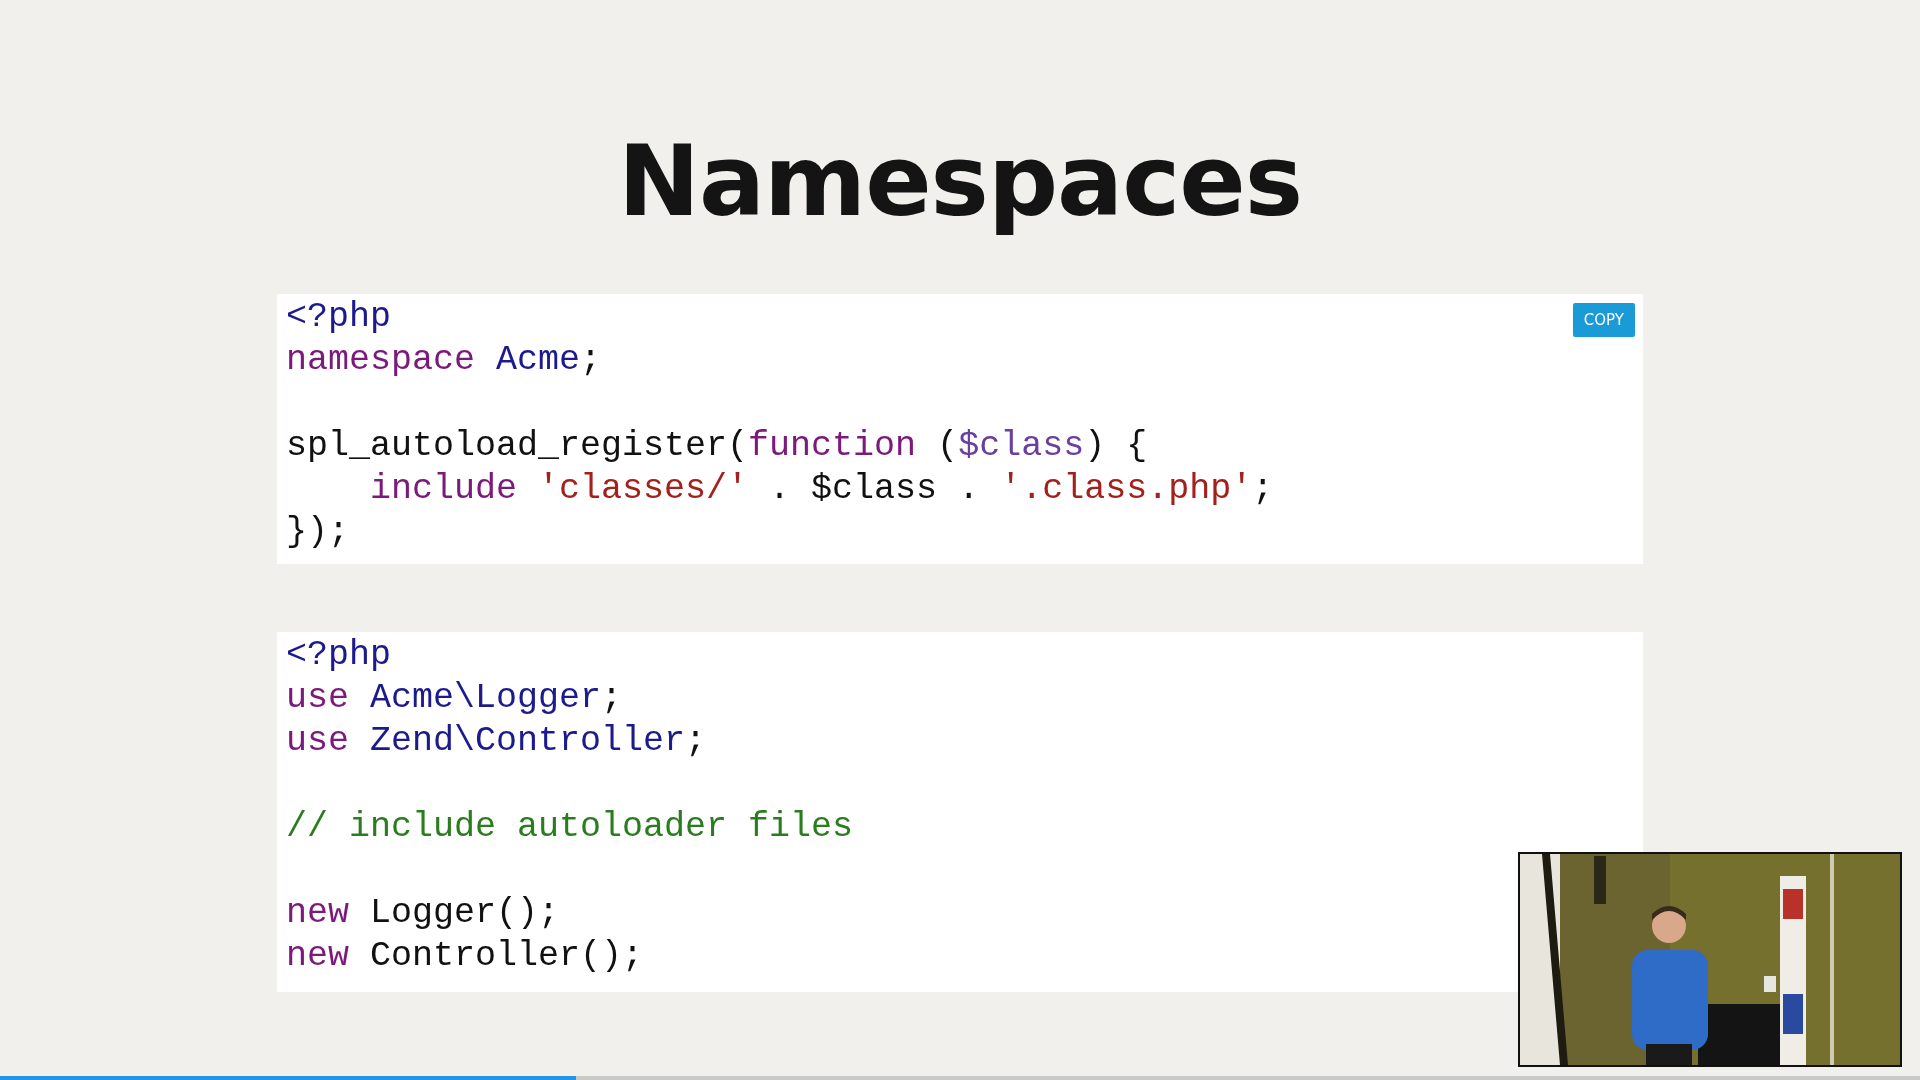 Image resolution: width=1920 pixels, height=1080 pixels. Describe the element at coordinates (570, 827) in the screenshot. I see `code-line: // include autoloader files` at that location.